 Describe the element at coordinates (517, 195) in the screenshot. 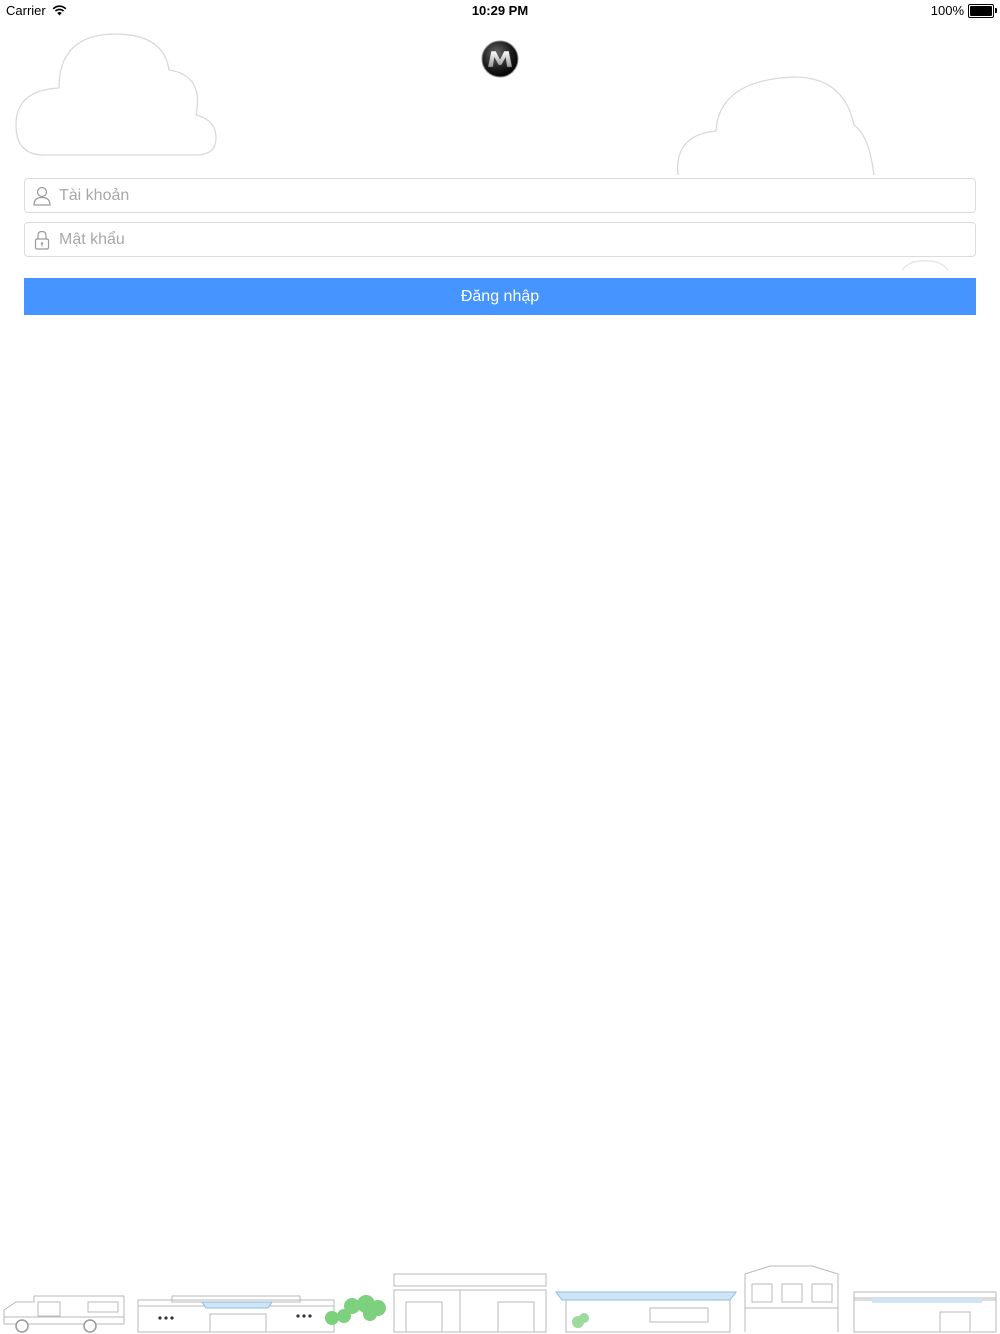

I see `username-input` at that location.